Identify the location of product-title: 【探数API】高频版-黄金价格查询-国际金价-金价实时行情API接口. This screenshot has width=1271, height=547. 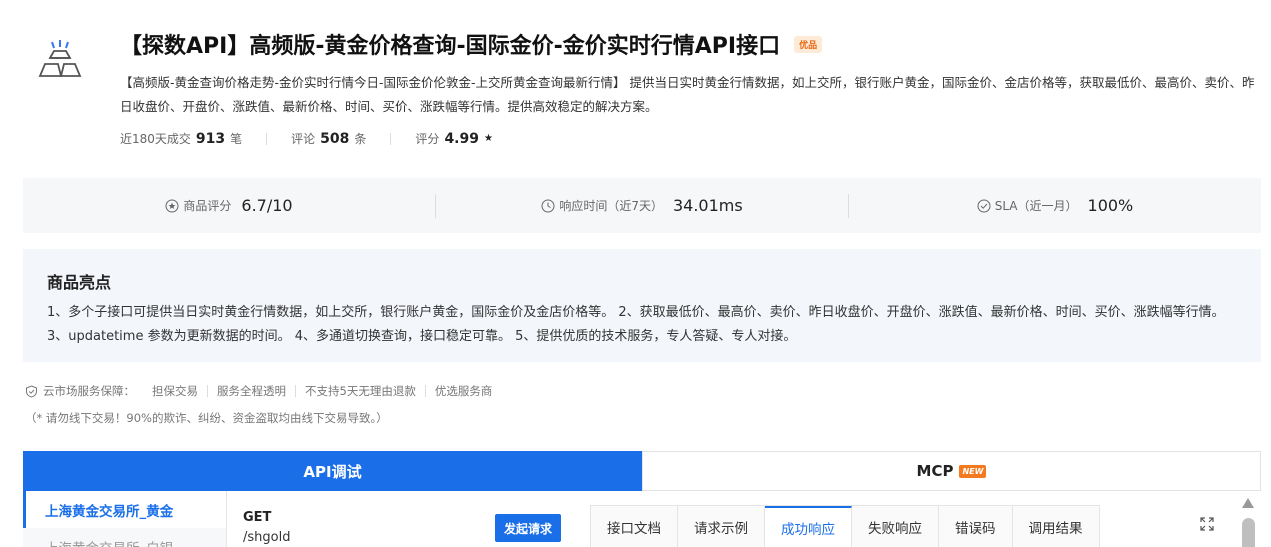
(450, 46).